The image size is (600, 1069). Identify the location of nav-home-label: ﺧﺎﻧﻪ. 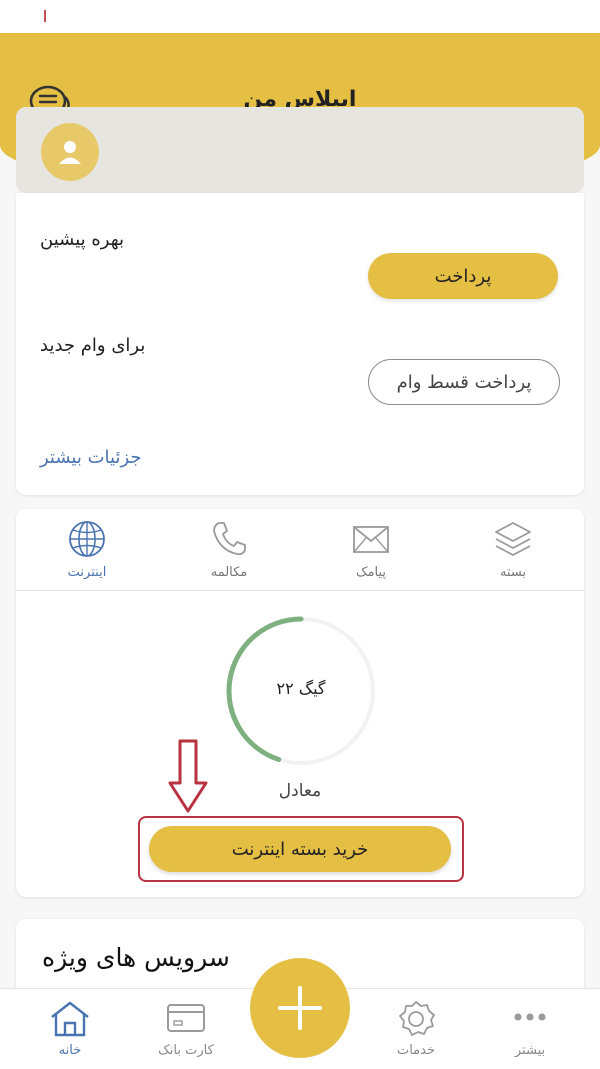
(70, 1050).